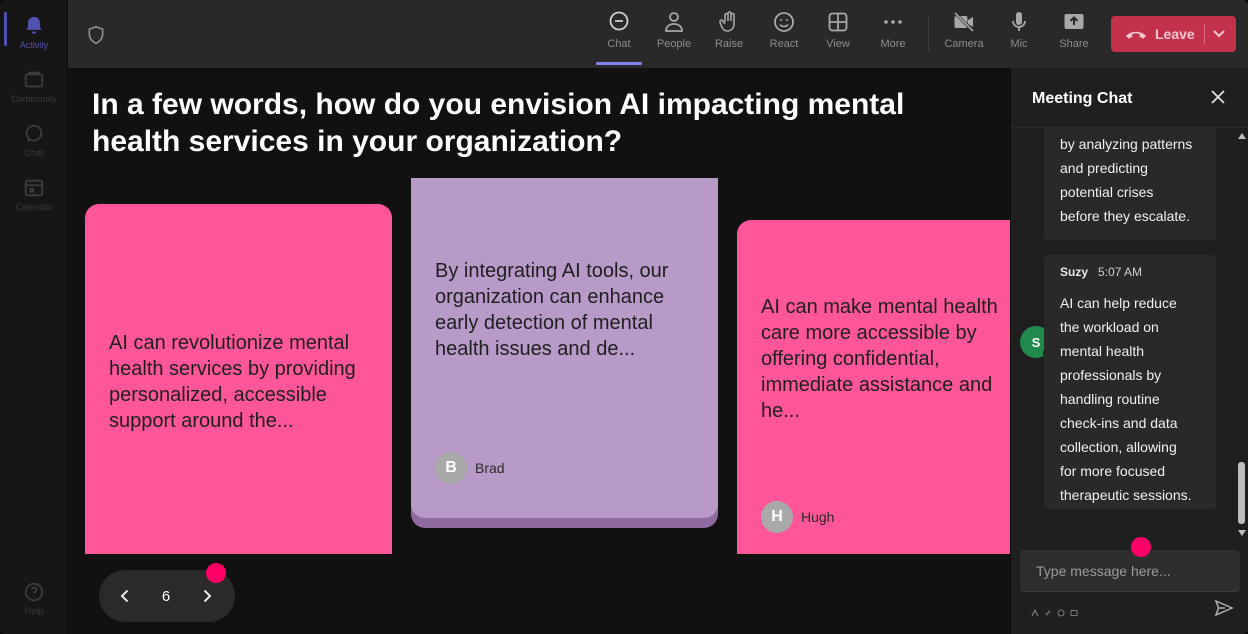  I want to click on message-line: check-ins and data, so click(1119, 423).